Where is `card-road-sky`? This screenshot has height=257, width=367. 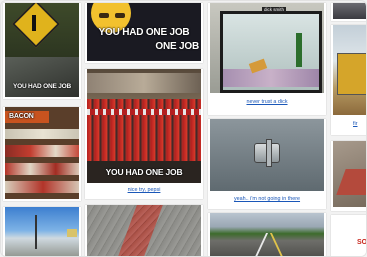
card-road-sky is located at coordinates (42, 231).